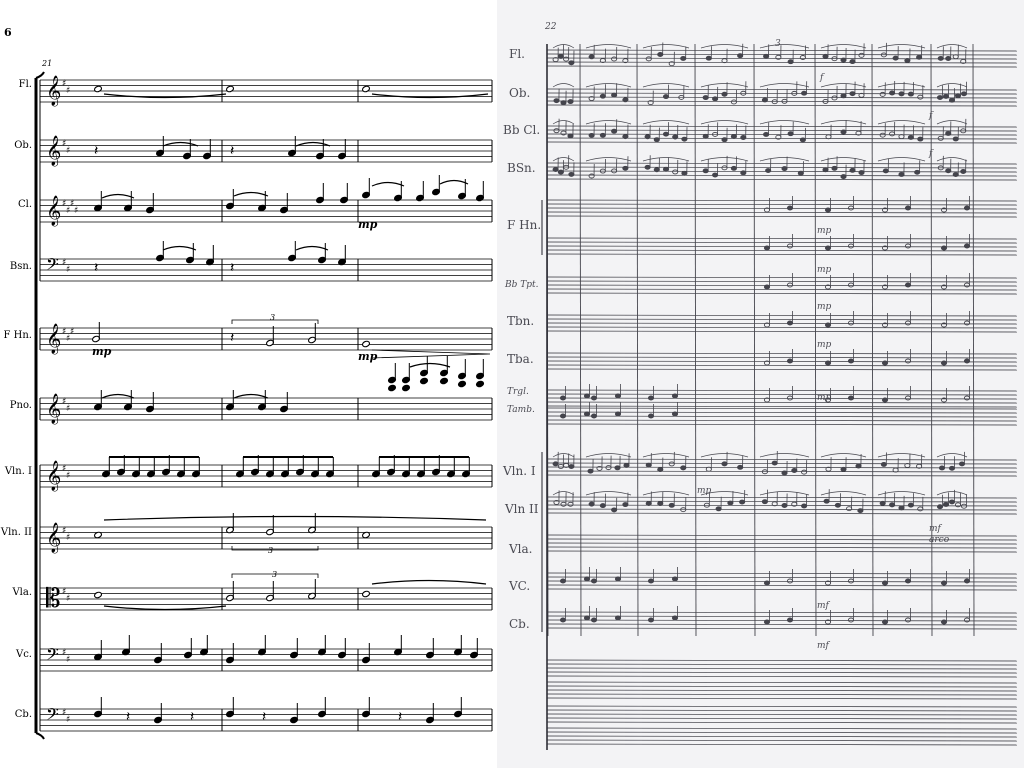 The image size is (1024, 768). Describe the element at coordinates (520, 321) in the screenshot. I see `hw-label-trombone: Tbn.` at that location.